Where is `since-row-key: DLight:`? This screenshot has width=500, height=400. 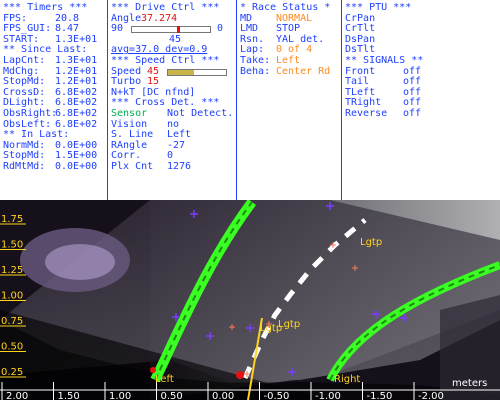 since-row-key: DLight: is located at coordinates (24, 103).